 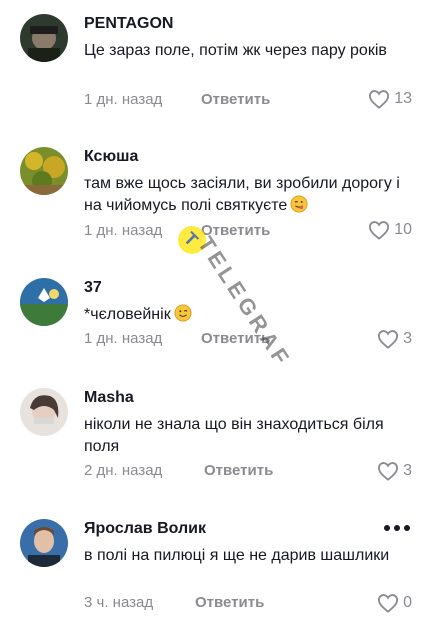 What do you see at coordinates (109, 398) in the screenshot?
I see `username: Masha` at bounding box center [109, 398].